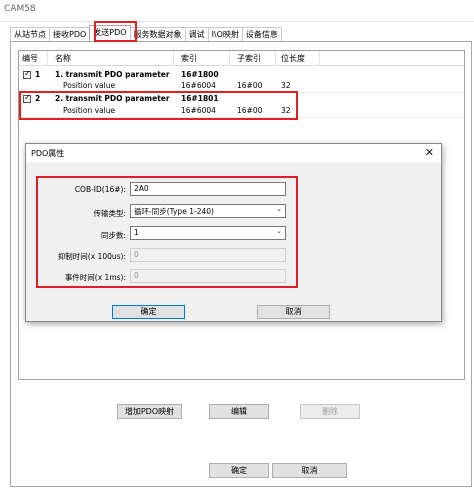  What do you see at coordinates (225, 34) in the screenshot?
I see `tab-io-mapping: I\O映射` at bounding box center [225, 34].